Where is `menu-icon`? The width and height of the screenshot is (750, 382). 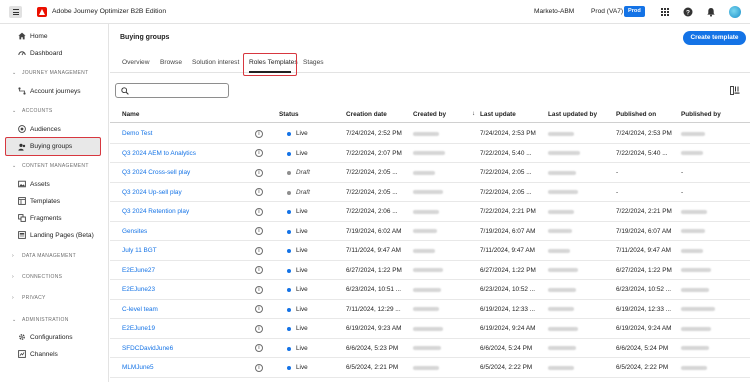
menu-icon is located at coordinates (15, 12).